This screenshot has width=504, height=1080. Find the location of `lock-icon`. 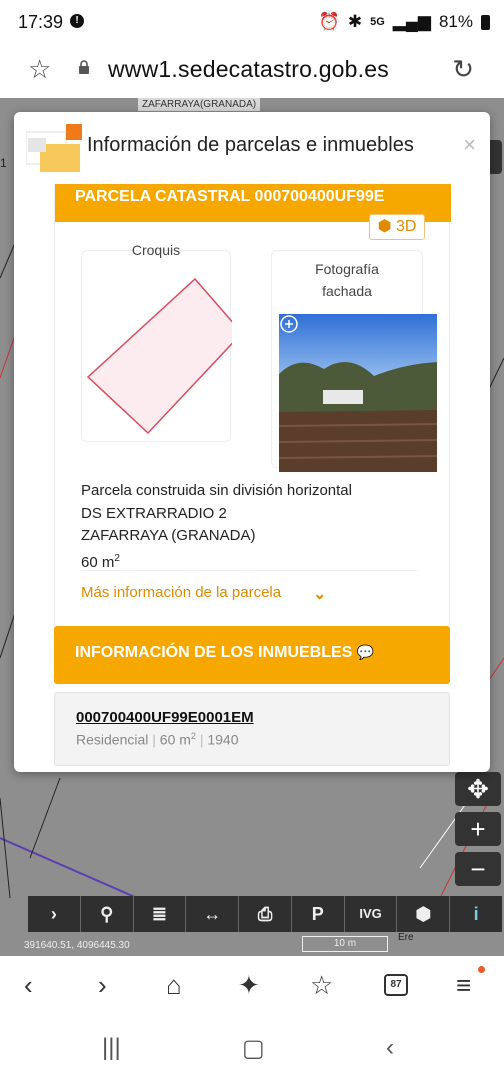

lock-icon is located at coordinates (84, 67).